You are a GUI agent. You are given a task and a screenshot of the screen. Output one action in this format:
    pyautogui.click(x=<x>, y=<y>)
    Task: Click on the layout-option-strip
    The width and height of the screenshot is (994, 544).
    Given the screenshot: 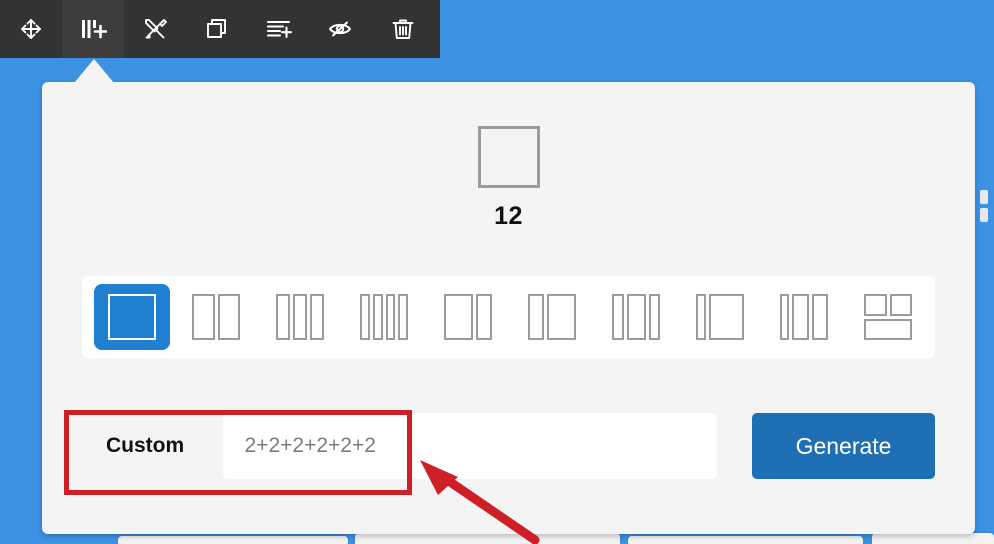 What is the action you would take?
    pyautogui.click(x=508, y=317)
    